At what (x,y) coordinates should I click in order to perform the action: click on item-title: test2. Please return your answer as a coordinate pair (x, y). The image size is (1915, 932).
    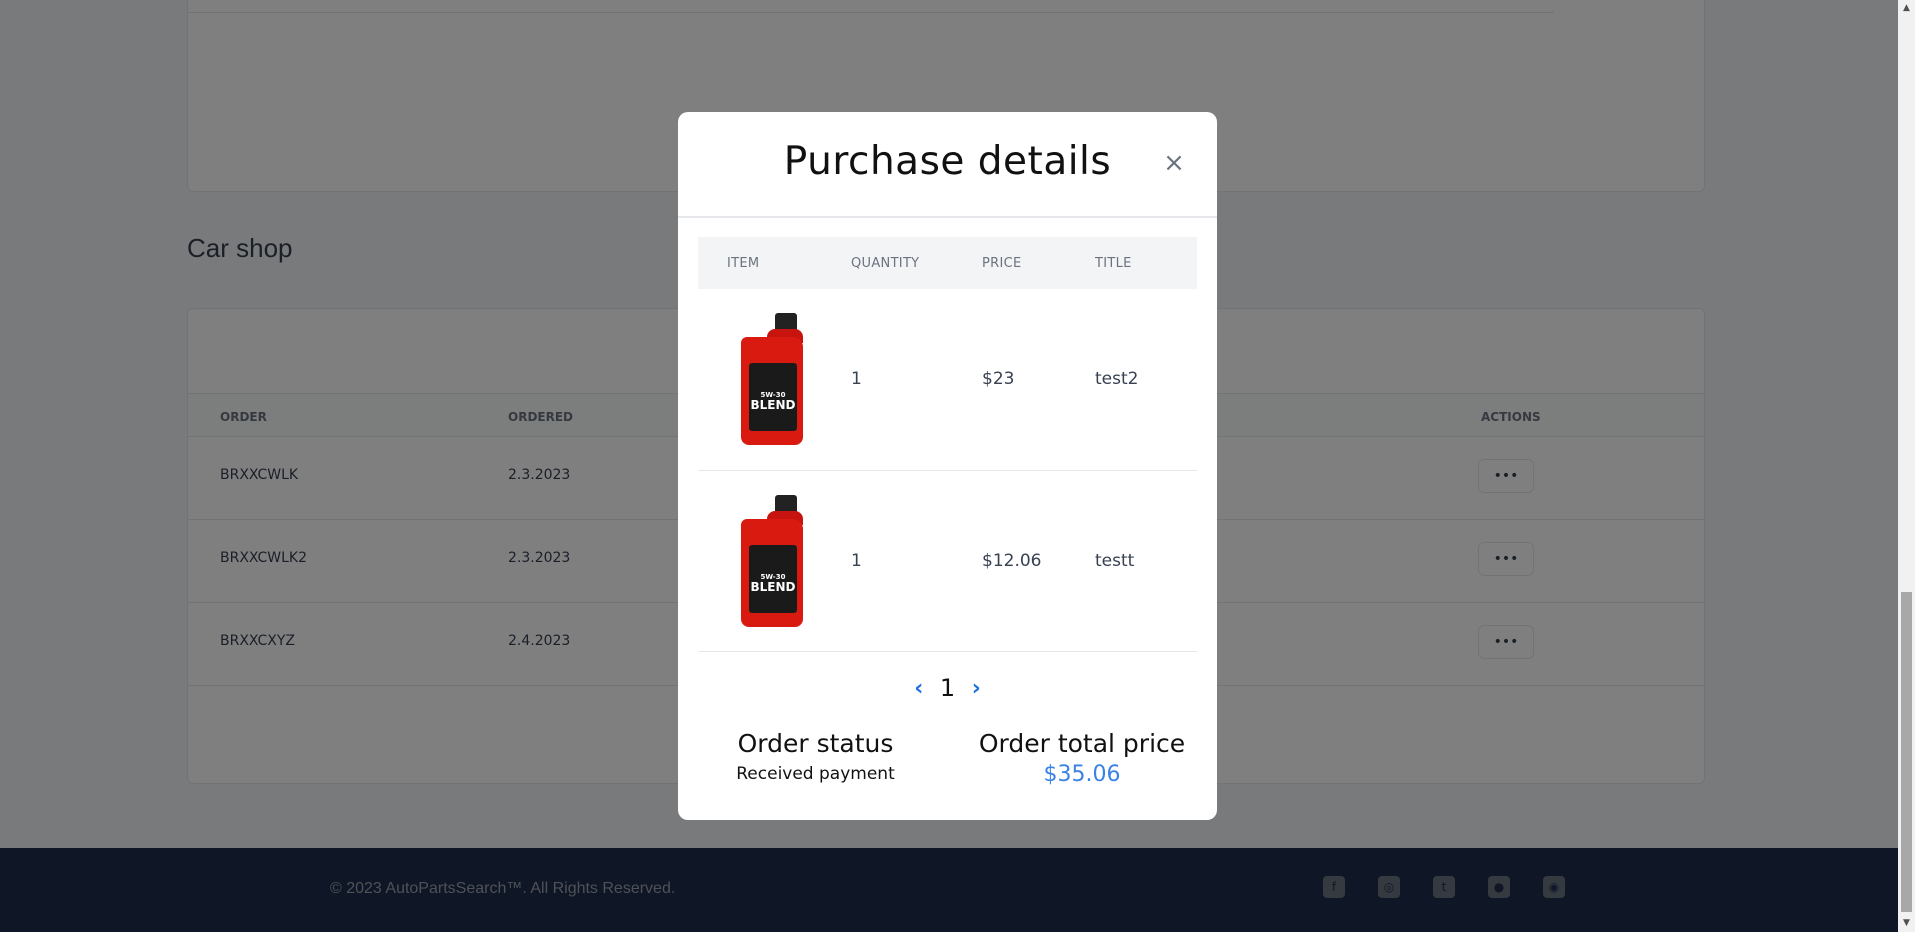
    Looking at the image, I should click on (1146, 380).